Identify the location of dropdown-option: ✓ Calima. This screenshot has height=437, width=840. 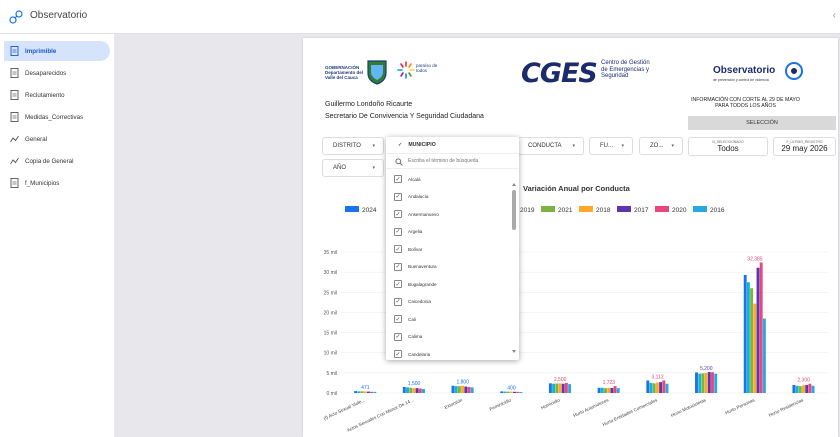
(450, 337).